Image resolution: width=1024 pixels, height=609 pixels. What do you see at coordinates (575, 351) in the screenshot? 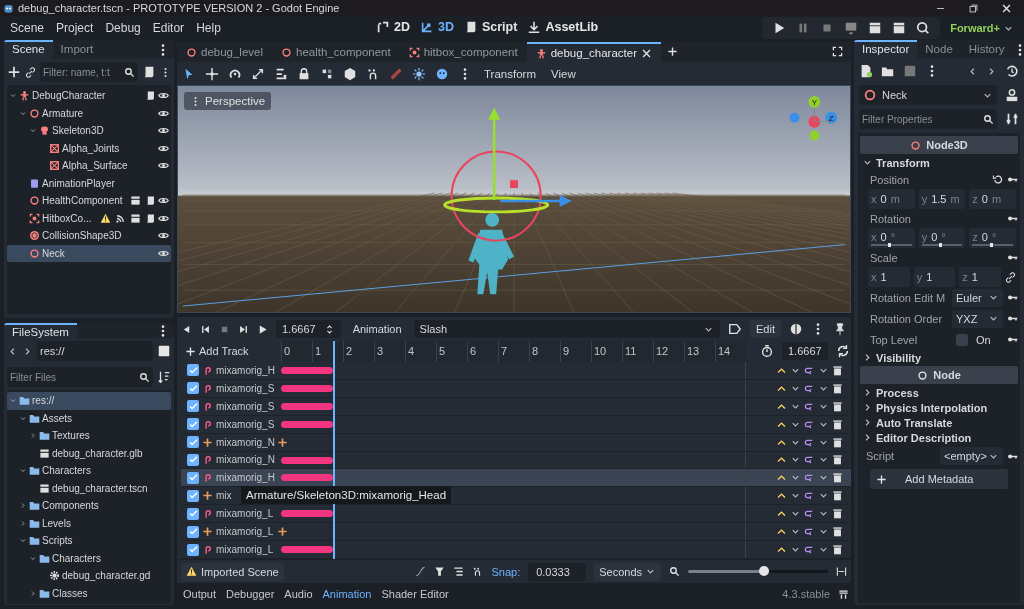
I see `timeline-tick: 9` at bounding box center [575, 351].